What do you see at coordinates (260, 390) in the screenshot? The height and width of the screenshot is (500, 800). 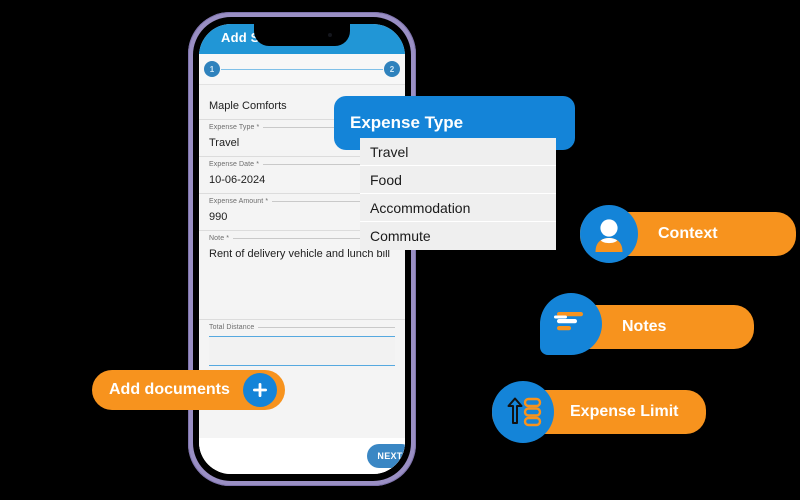 I see `plus-icon` at bounding box center [260, 390].